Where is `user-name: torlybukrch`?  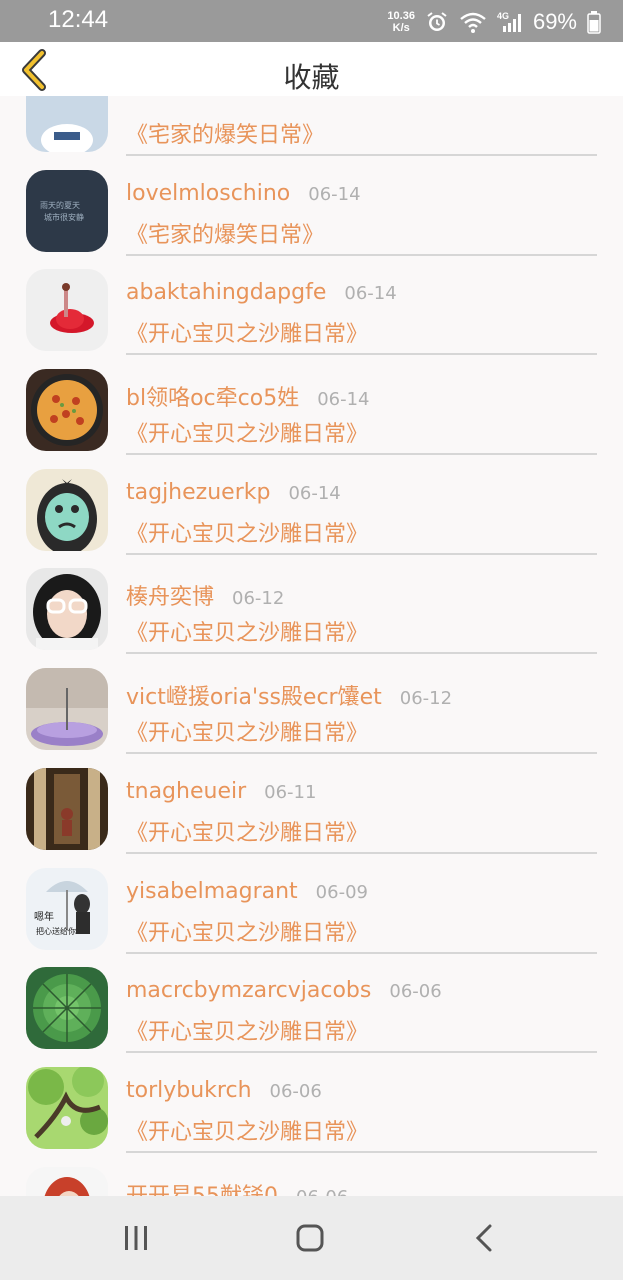 user-name: torlybukrch is located at coordinates (189, 1090).